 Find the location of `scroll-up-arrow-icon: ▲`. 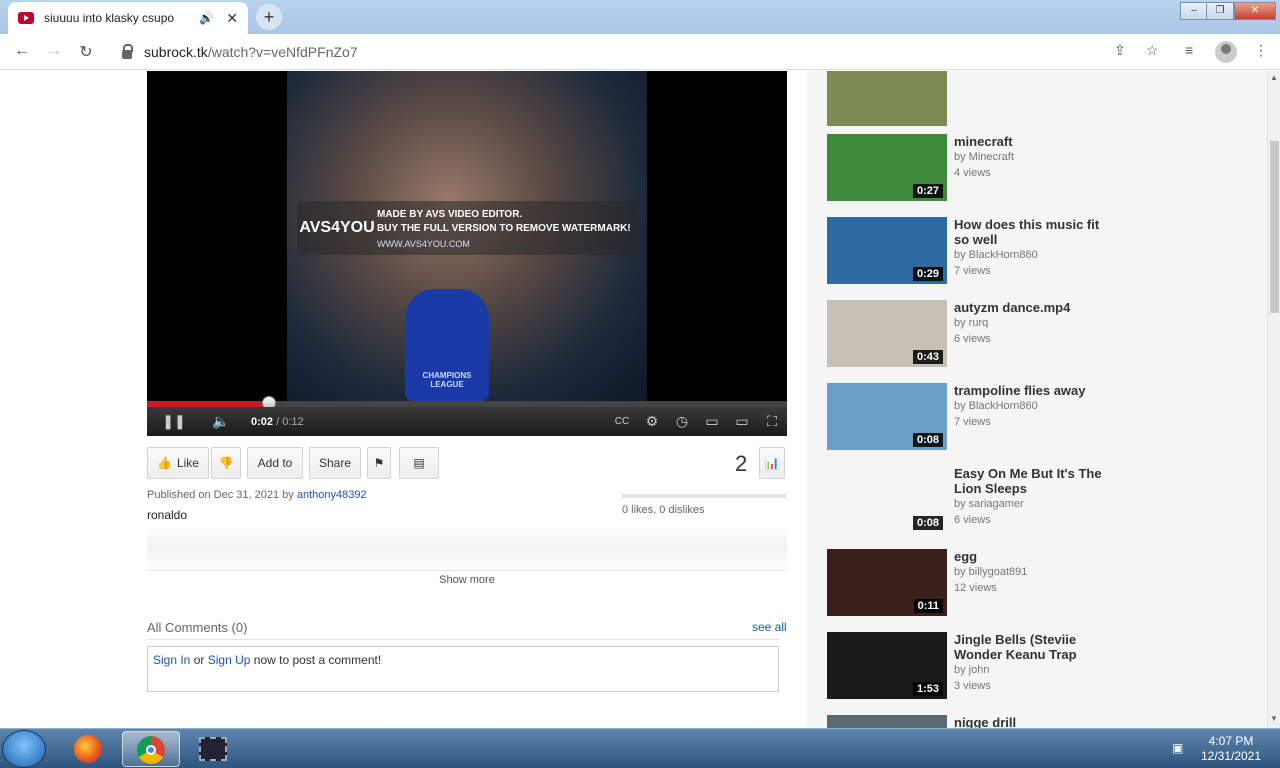

scroll-up-arrow-icon: ▲ is located at coordinates (1274, 77).